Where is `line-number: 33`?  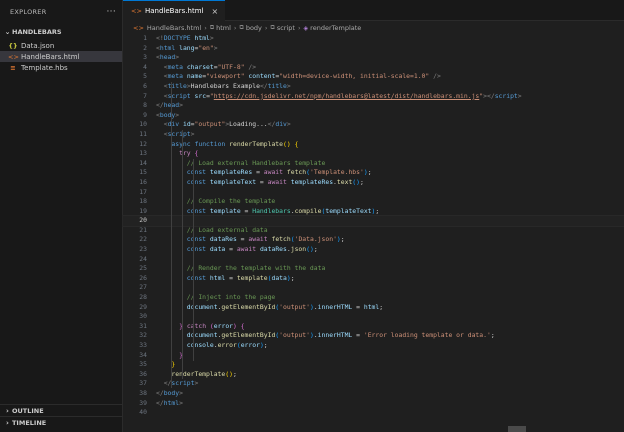
line-number: 33 is located at coordinates (143, 345).